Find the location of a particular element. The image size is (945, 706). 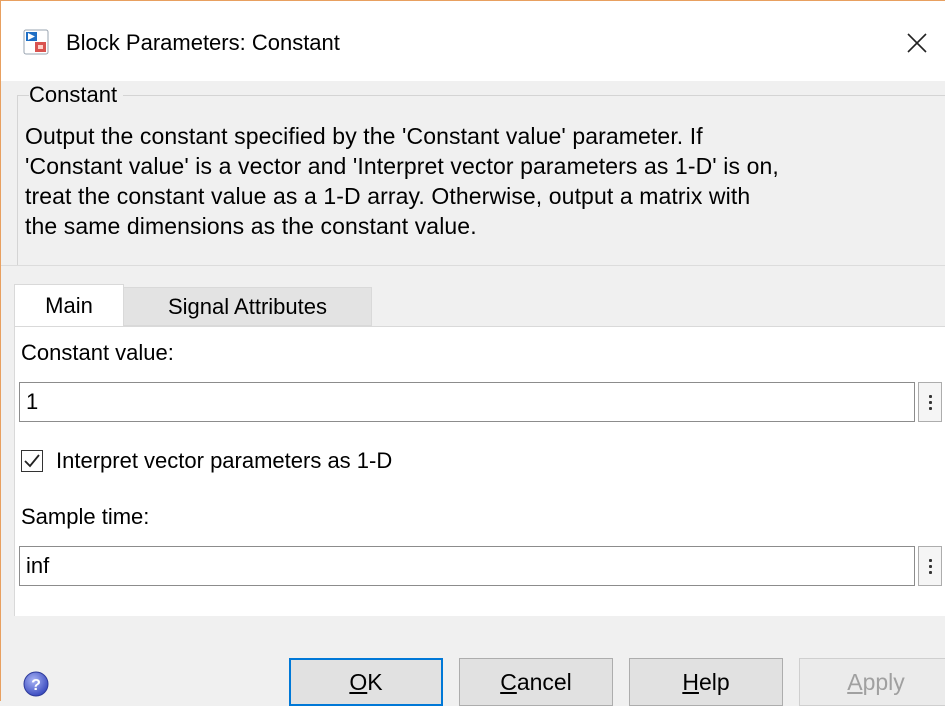

sample-time-label: Sample time: is located at coordinates (85, 516).